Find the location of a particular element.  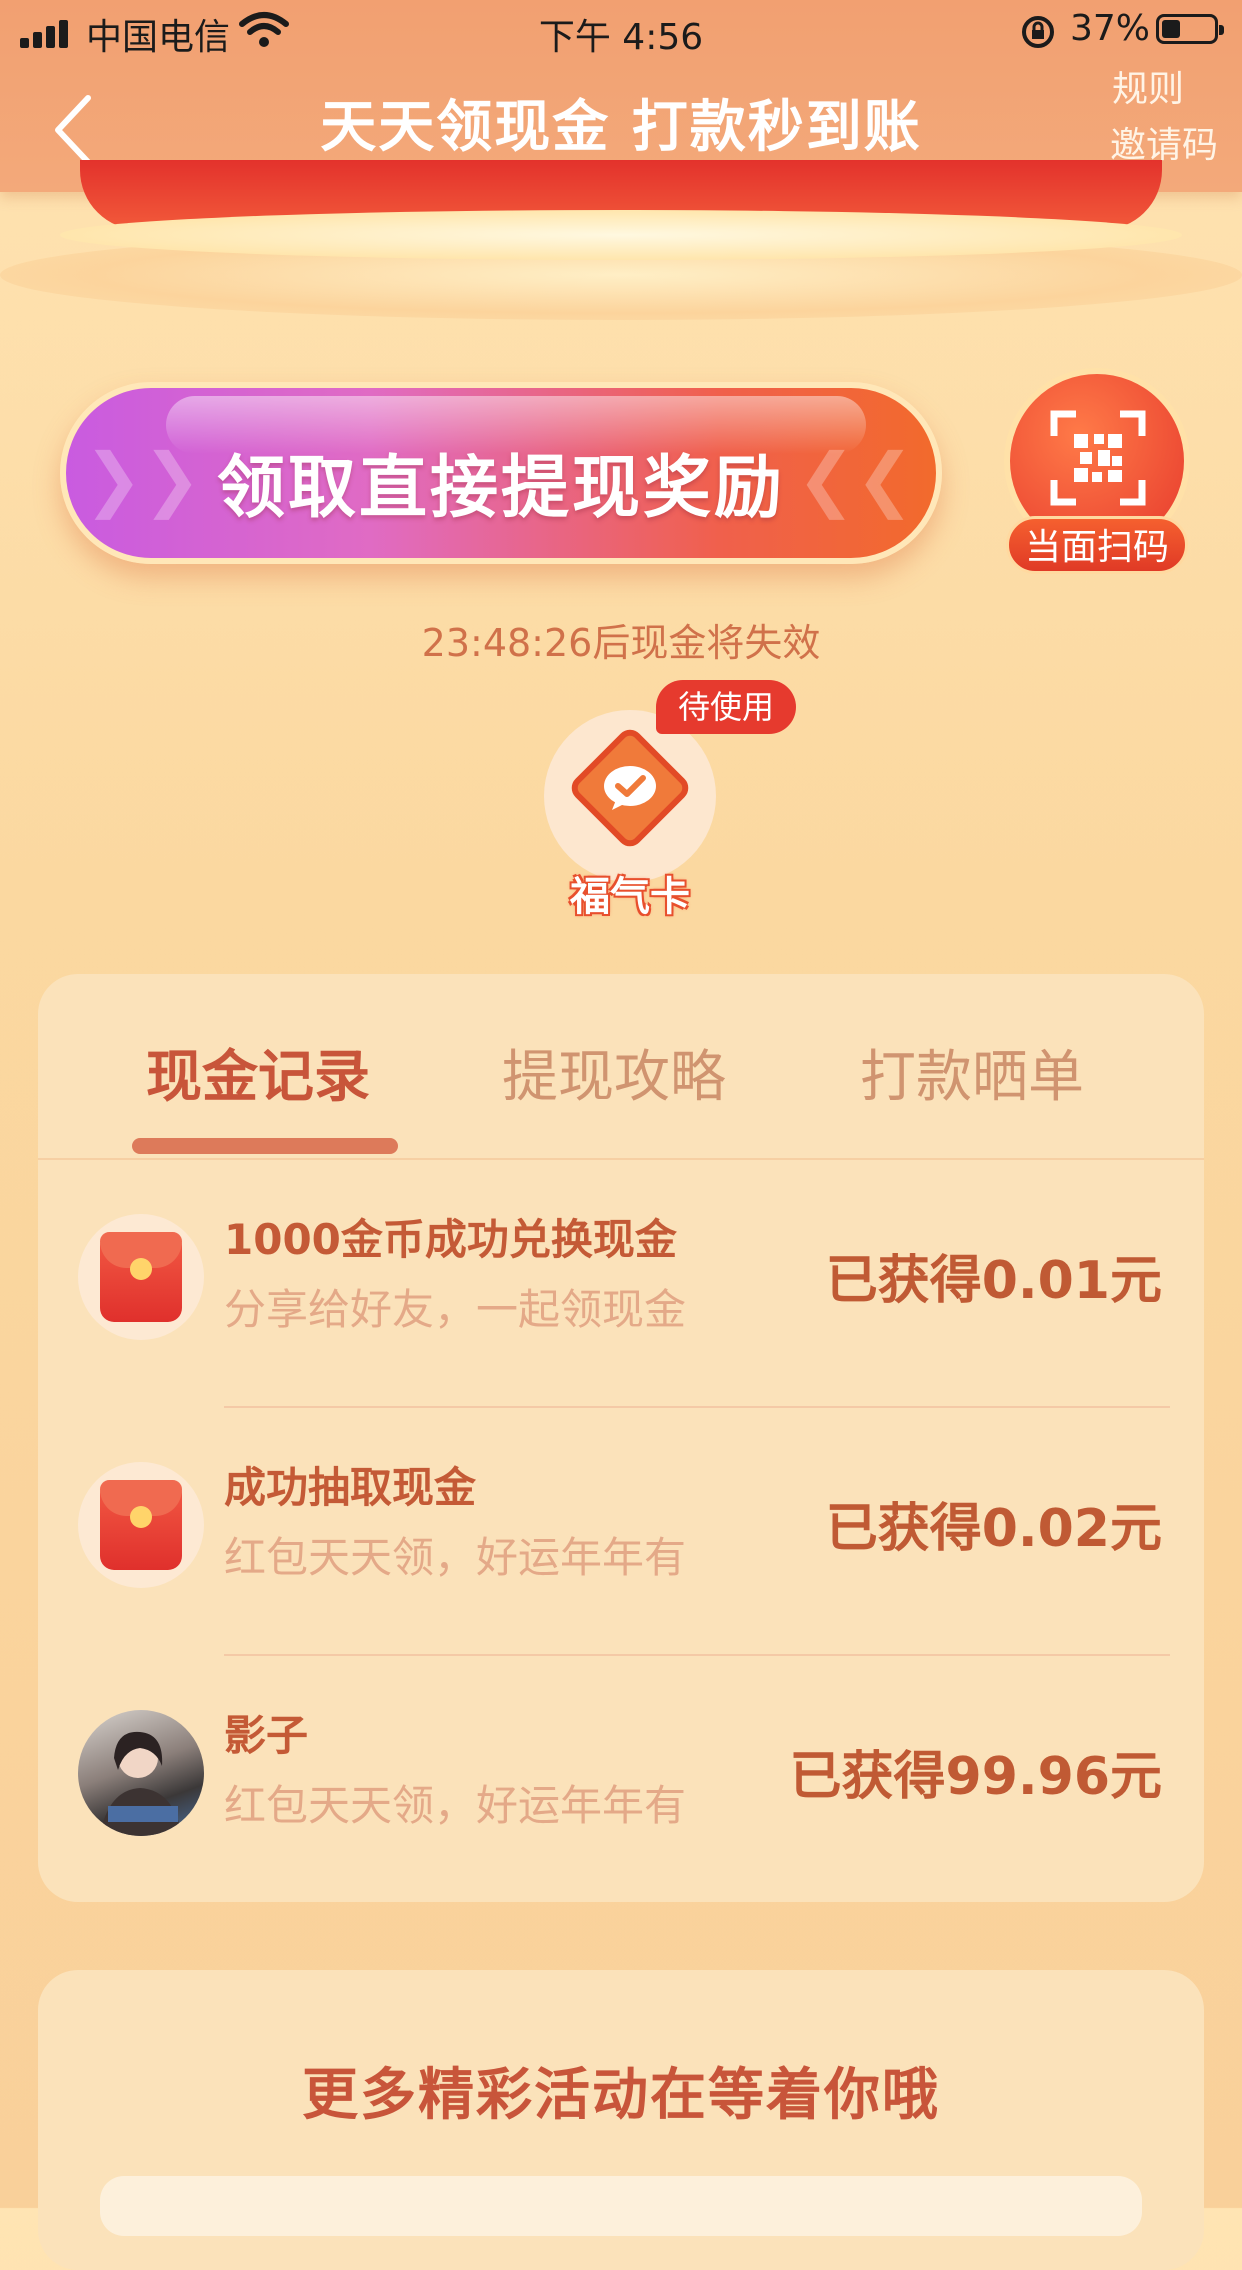

tab-cash-records: 现金记录 is located at coordinates (258, 1072).